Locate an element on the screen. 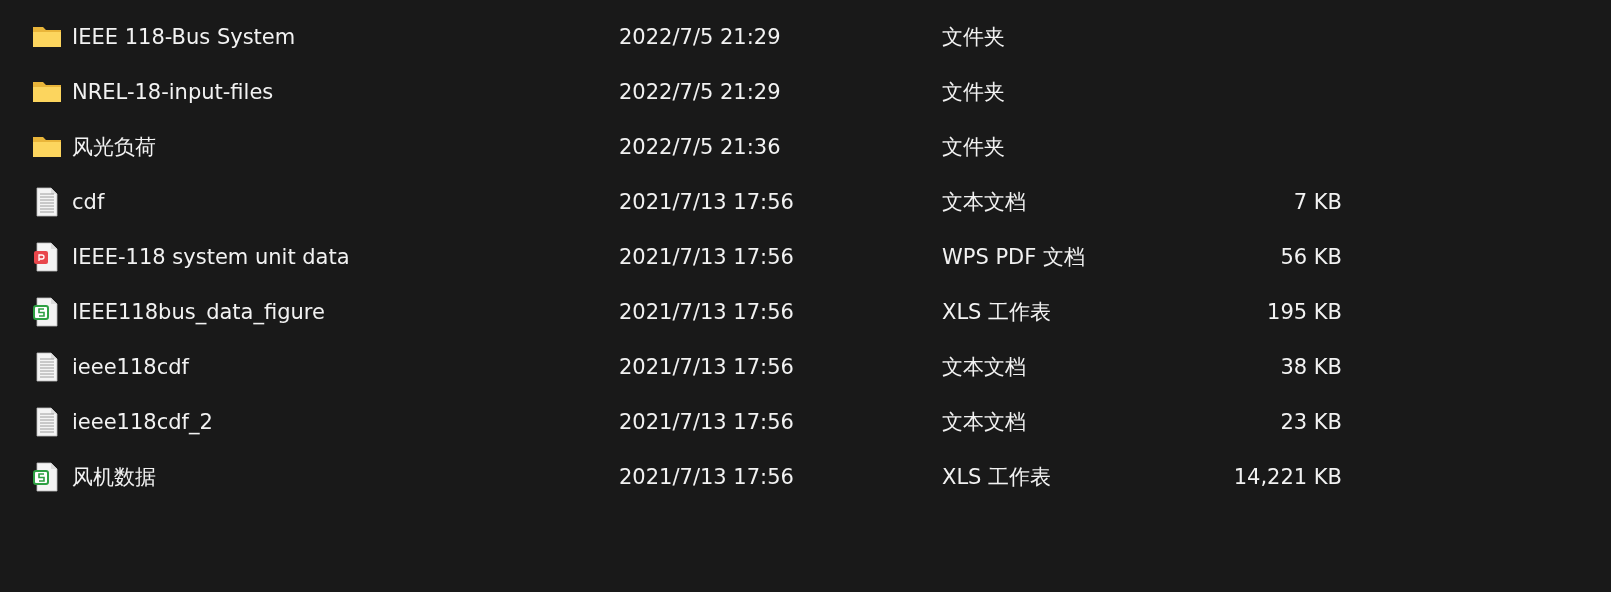 This screenshot has width=1611, height=592. file-name: IEEE118bus_data_figure is located at coordinates (198, 311).